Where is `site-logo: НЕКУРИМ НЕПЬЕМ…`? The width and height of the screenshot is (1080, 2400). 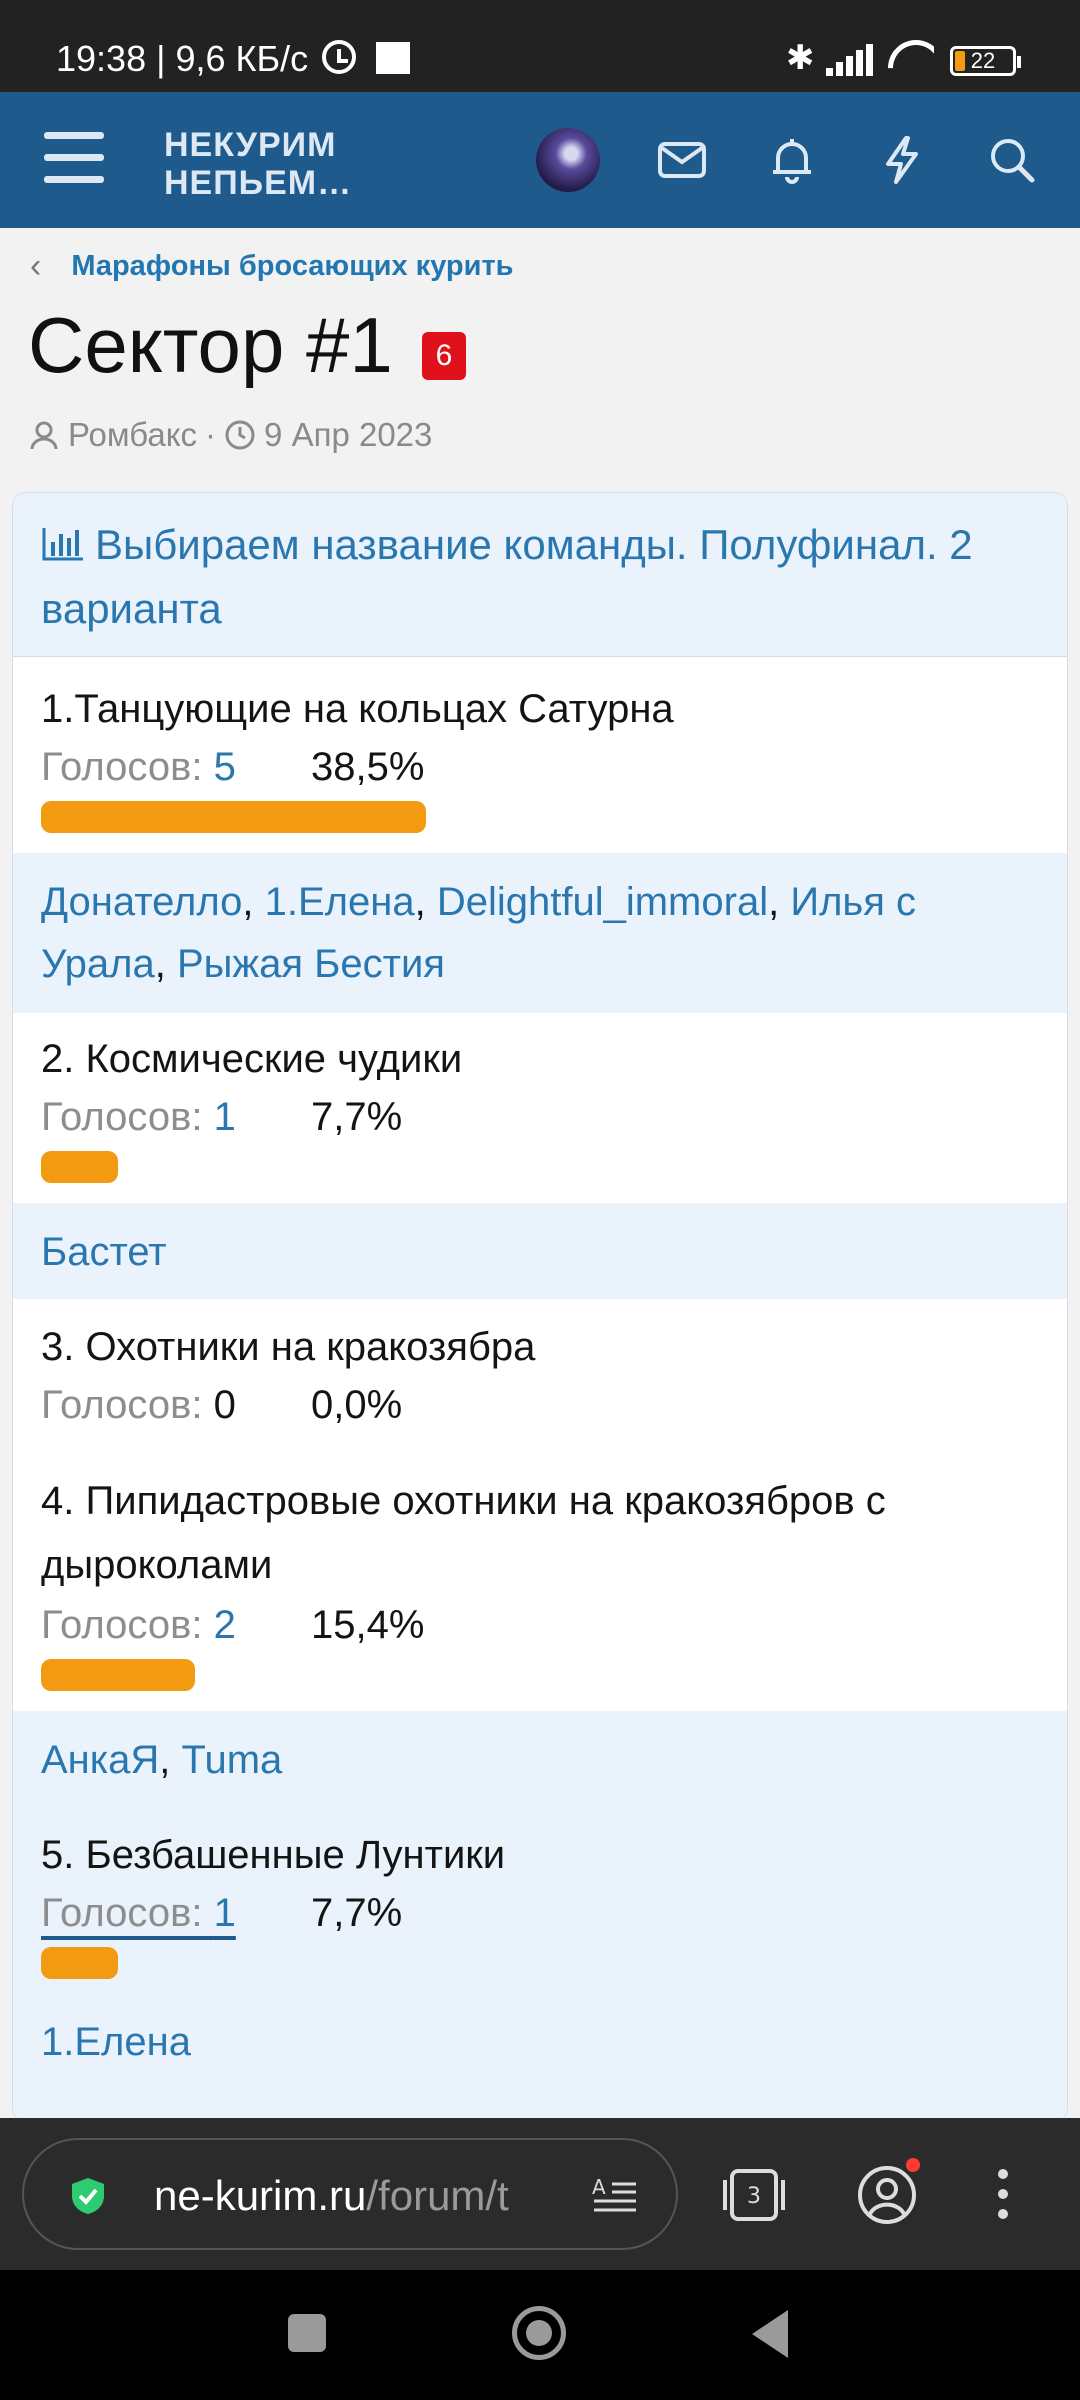 site-logo: НЕКУРИМ НЕПЬЕМ… is located at coordinates (258, 164).